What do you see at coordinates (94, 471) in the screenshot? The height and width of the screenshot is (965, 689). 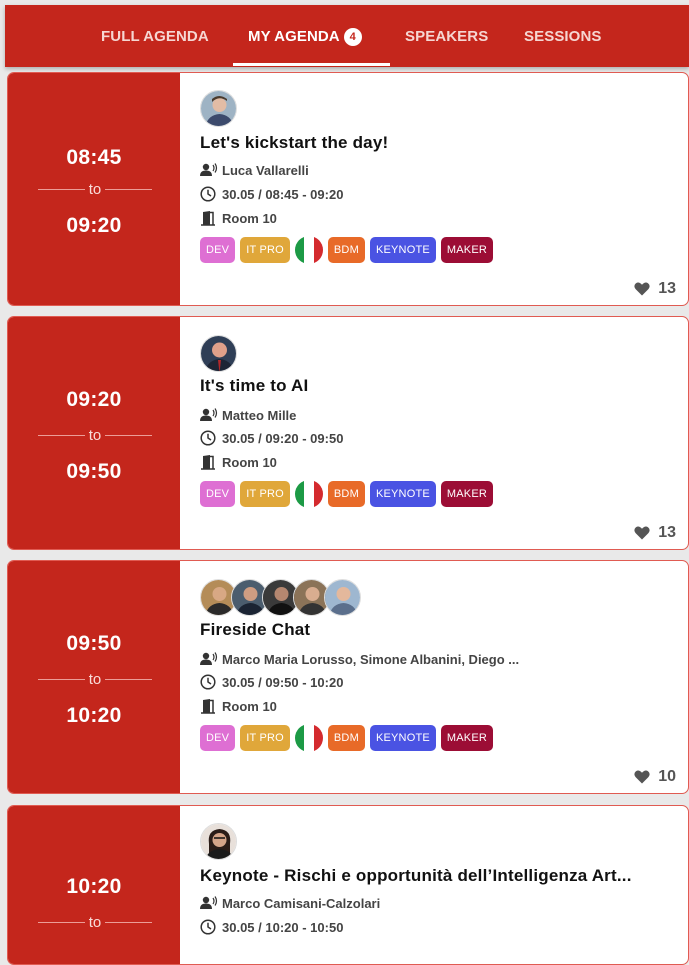 I see `end-time: 09:50` at bounding box center [94, 471].